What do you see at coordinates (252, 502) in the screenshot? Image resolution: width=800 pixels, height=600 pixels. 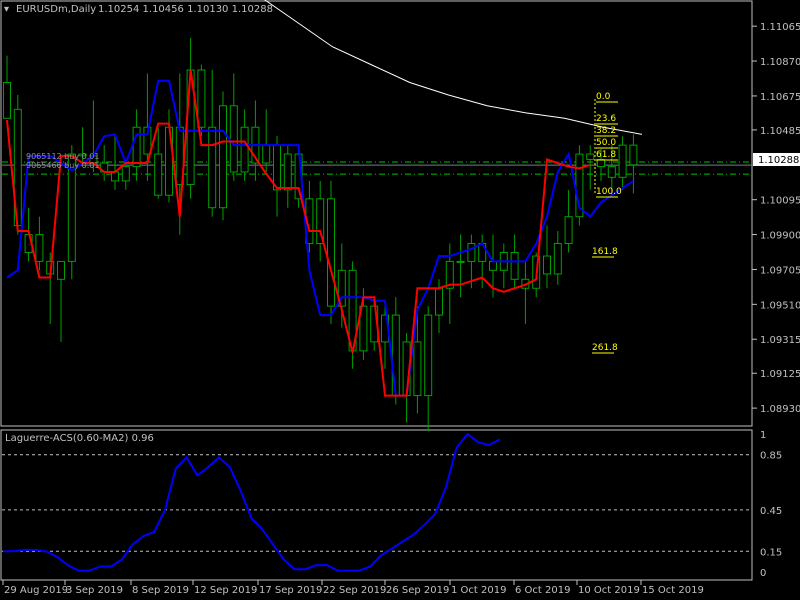 I see `laguerre-line` at bounding box center [252, 502].